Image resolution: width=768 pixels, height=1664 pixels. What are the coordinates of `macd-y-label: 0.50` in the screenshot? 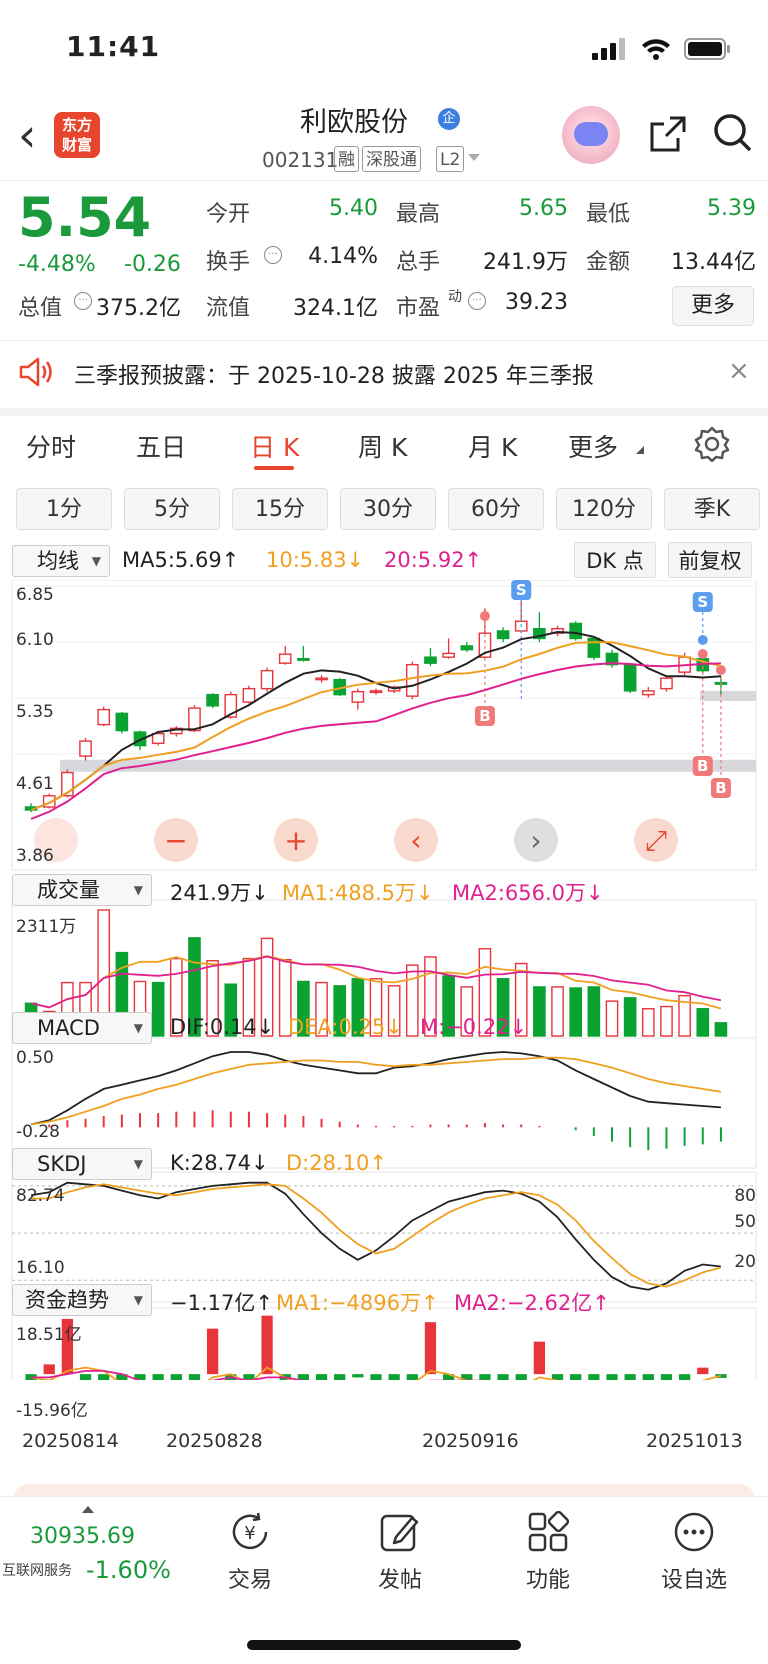 It's located at (35, 1058).